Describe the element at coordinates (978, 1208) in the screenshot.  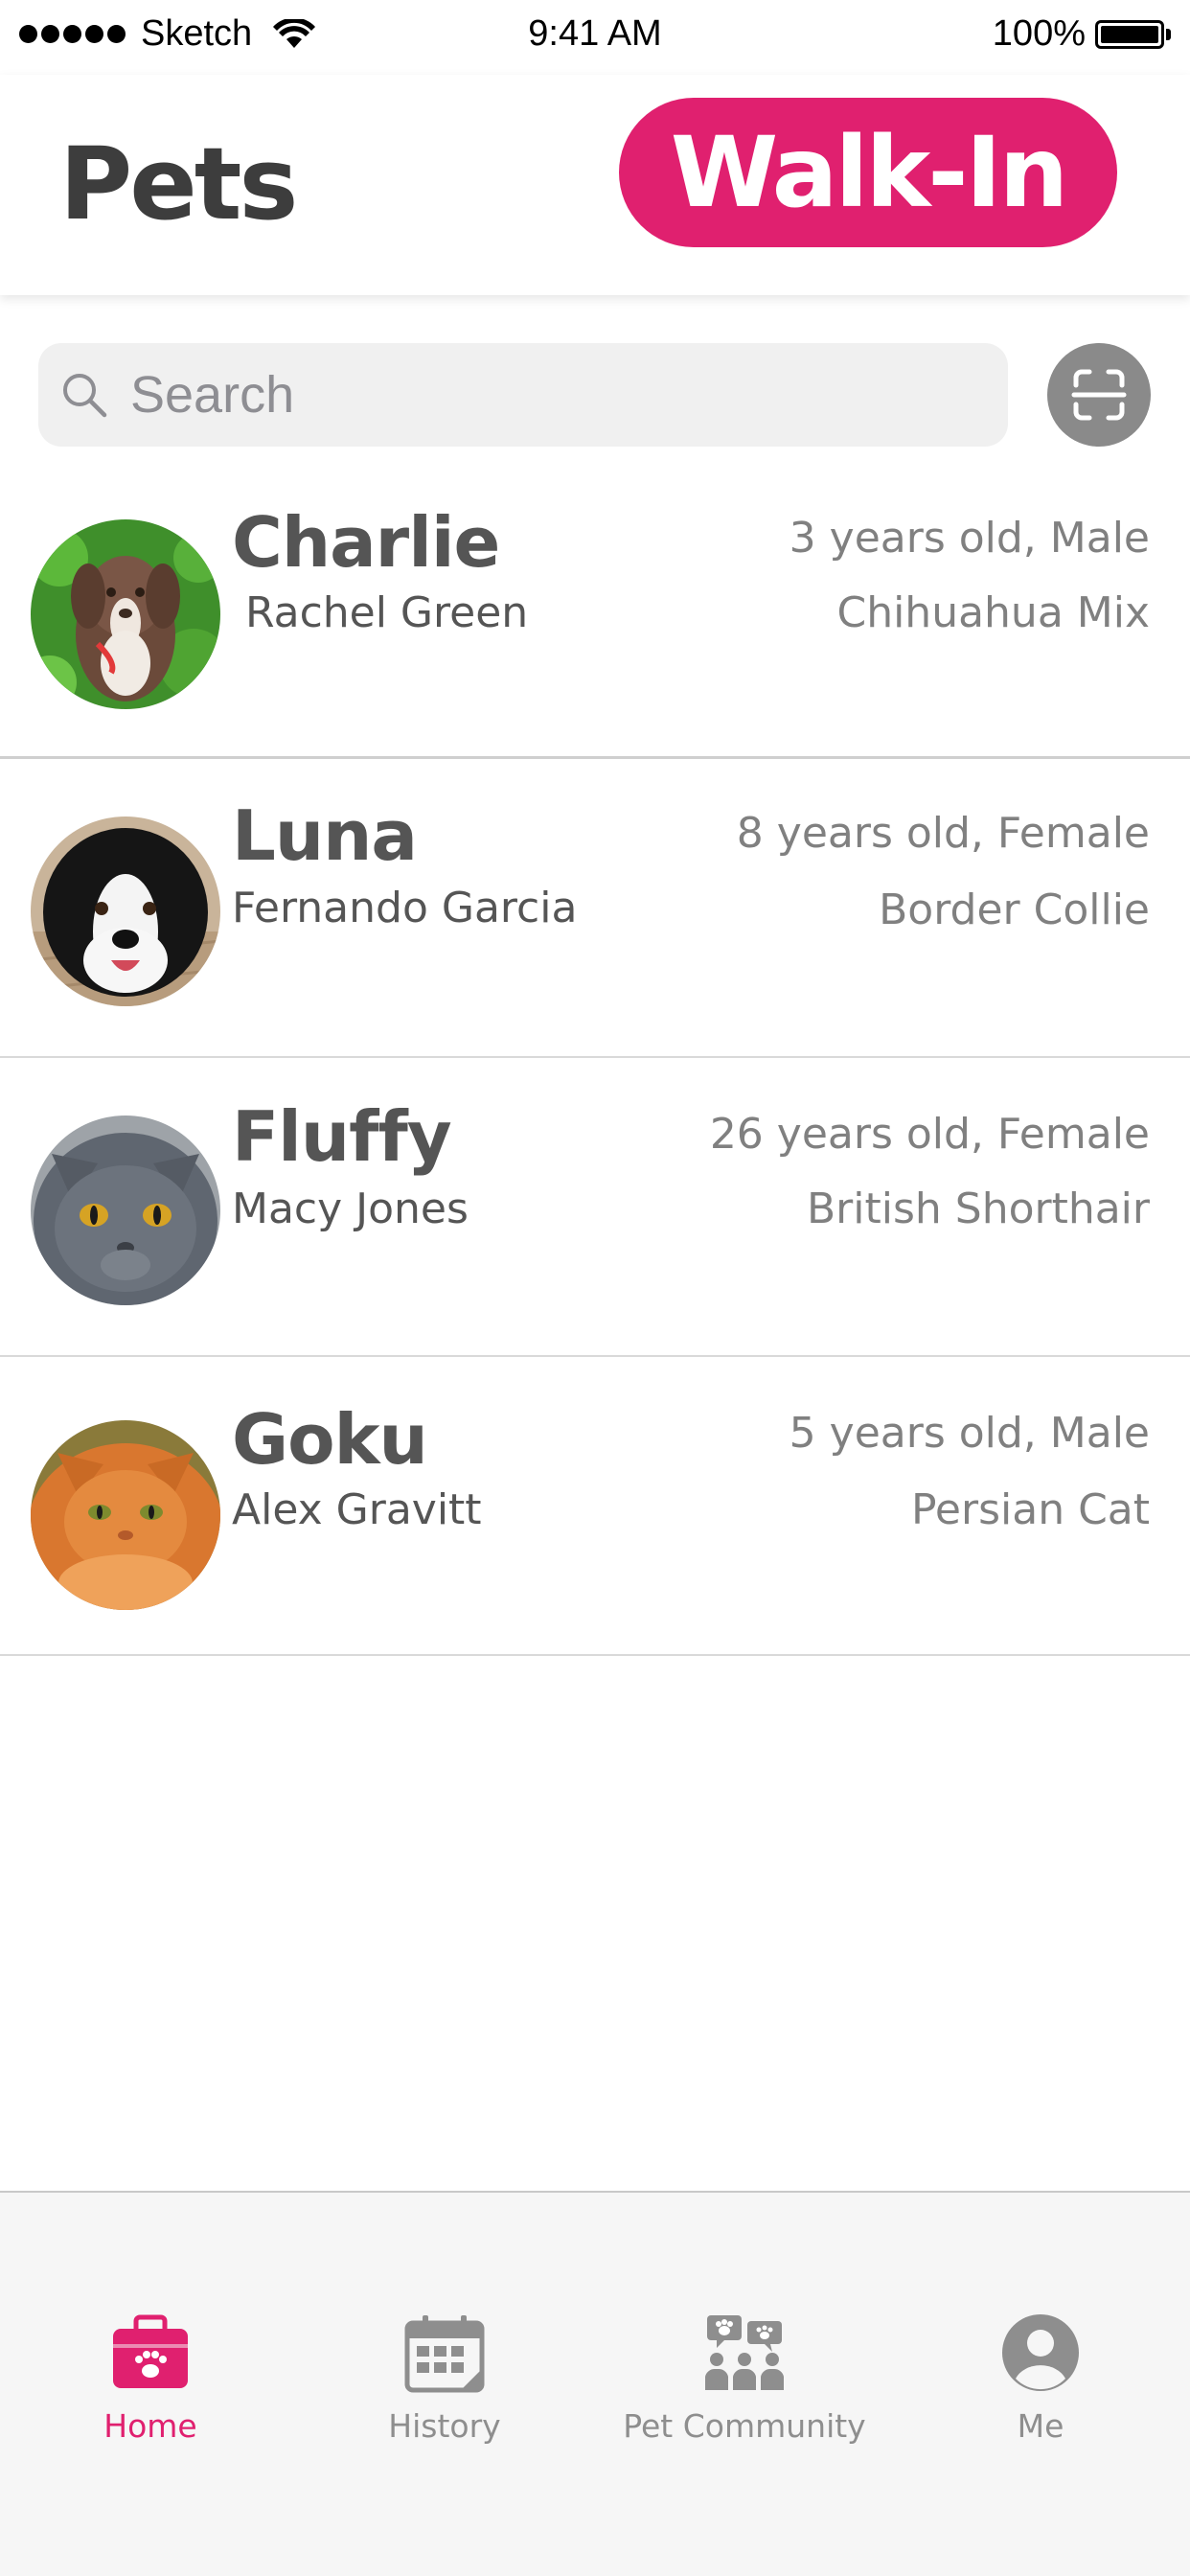
I see `pet-breed: British Shorthair` at that location.